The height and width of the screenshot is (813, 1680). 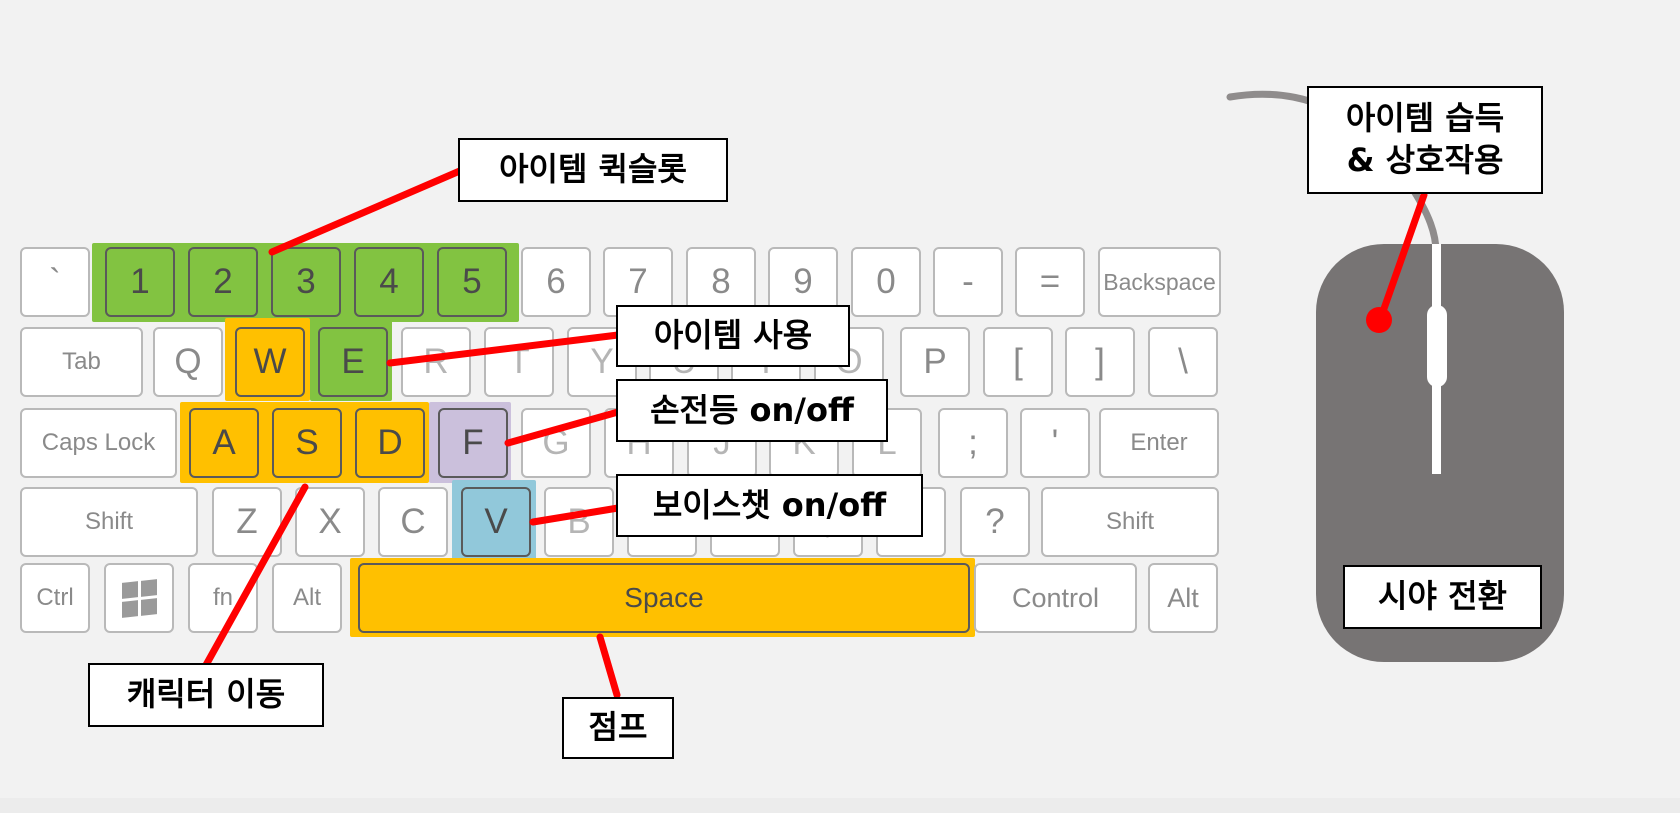 I want to click on item-pickup-line1: 아이템 습득, so click(x=1425, y=118).